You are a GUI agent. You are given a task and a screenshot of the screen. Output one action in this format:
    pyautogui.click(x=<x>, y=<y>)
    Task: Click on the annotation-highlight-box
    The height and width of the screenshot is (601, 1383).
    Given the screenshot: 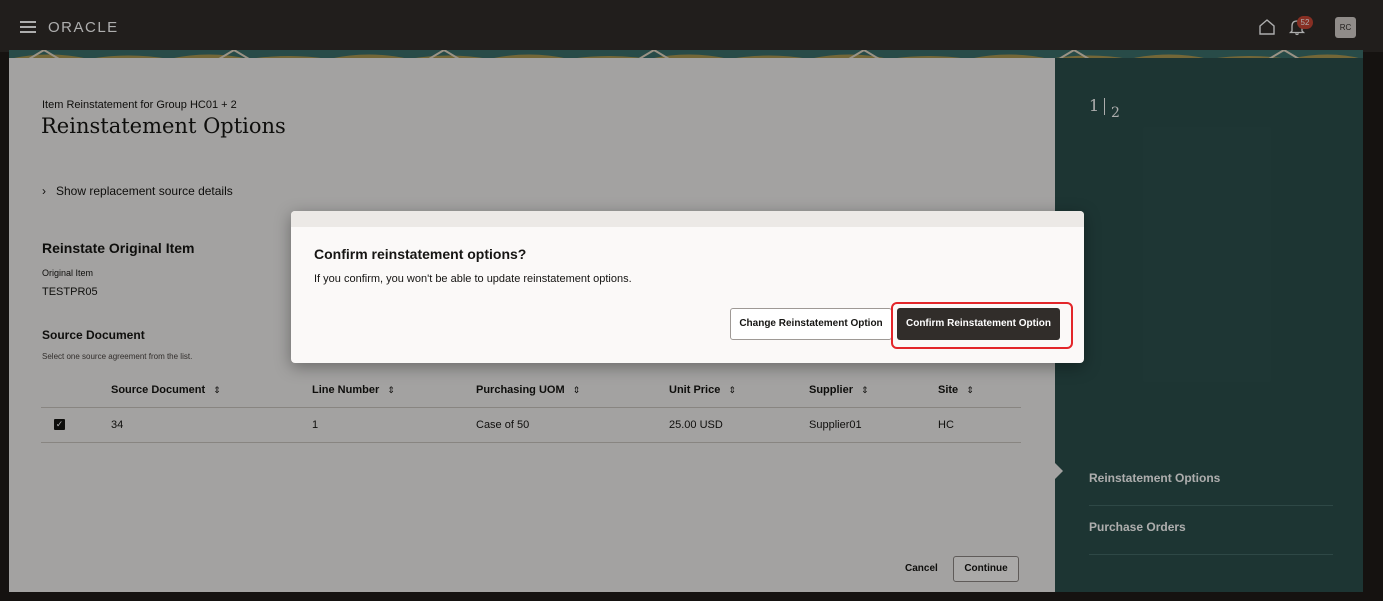 What is the action you would take?
    pyautogui.click(x=982, y=325)
    